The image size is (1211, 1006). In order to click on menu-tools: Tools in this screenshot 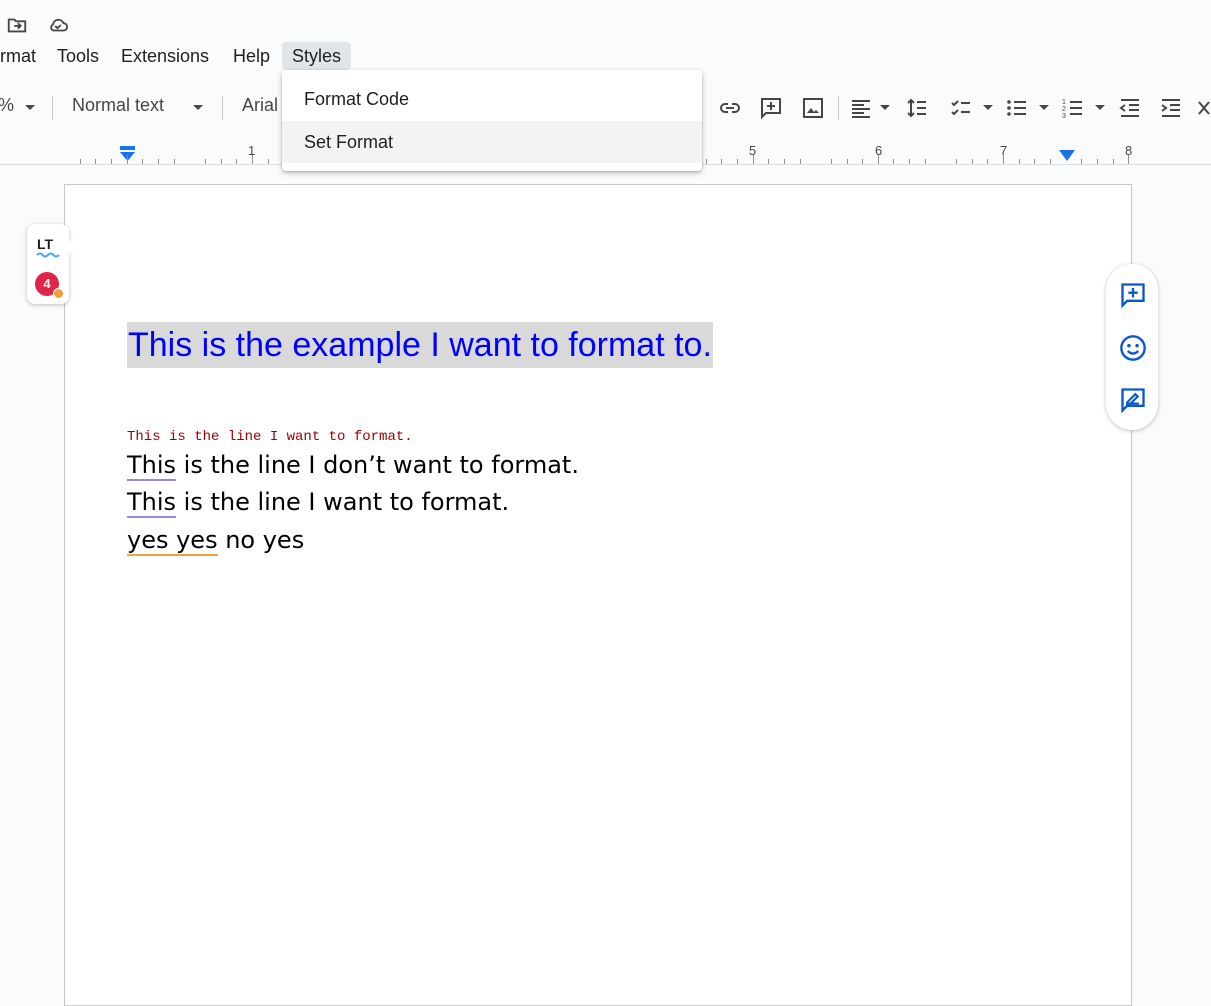, I will do `click(78, 56)`.